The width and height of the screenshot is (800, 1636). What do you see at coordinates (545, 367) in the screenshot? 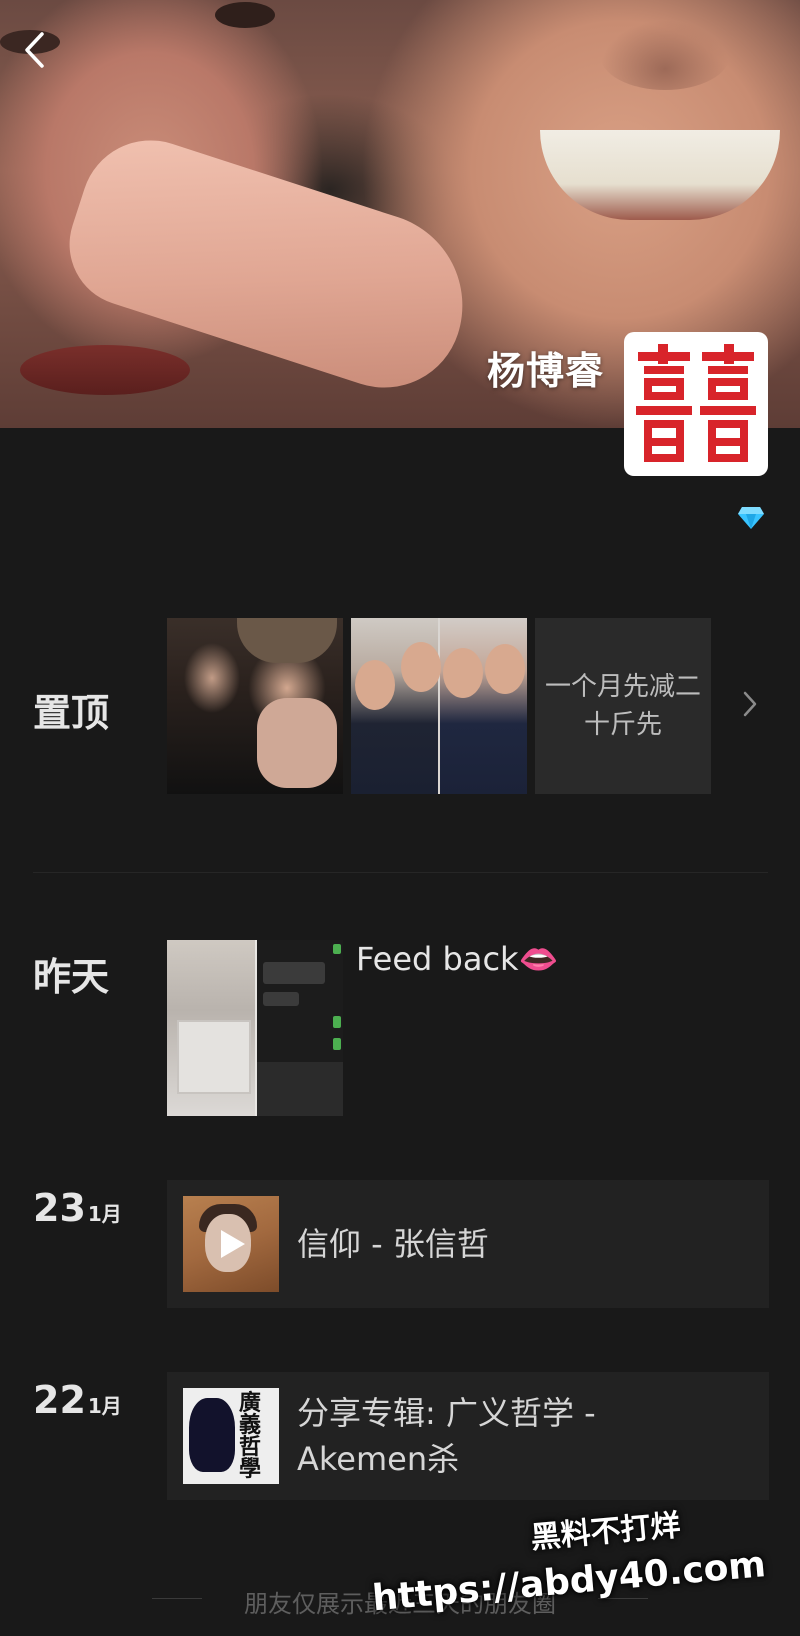
I see `profile-nickname: 杨博睿` at bounding box center [545, 367].